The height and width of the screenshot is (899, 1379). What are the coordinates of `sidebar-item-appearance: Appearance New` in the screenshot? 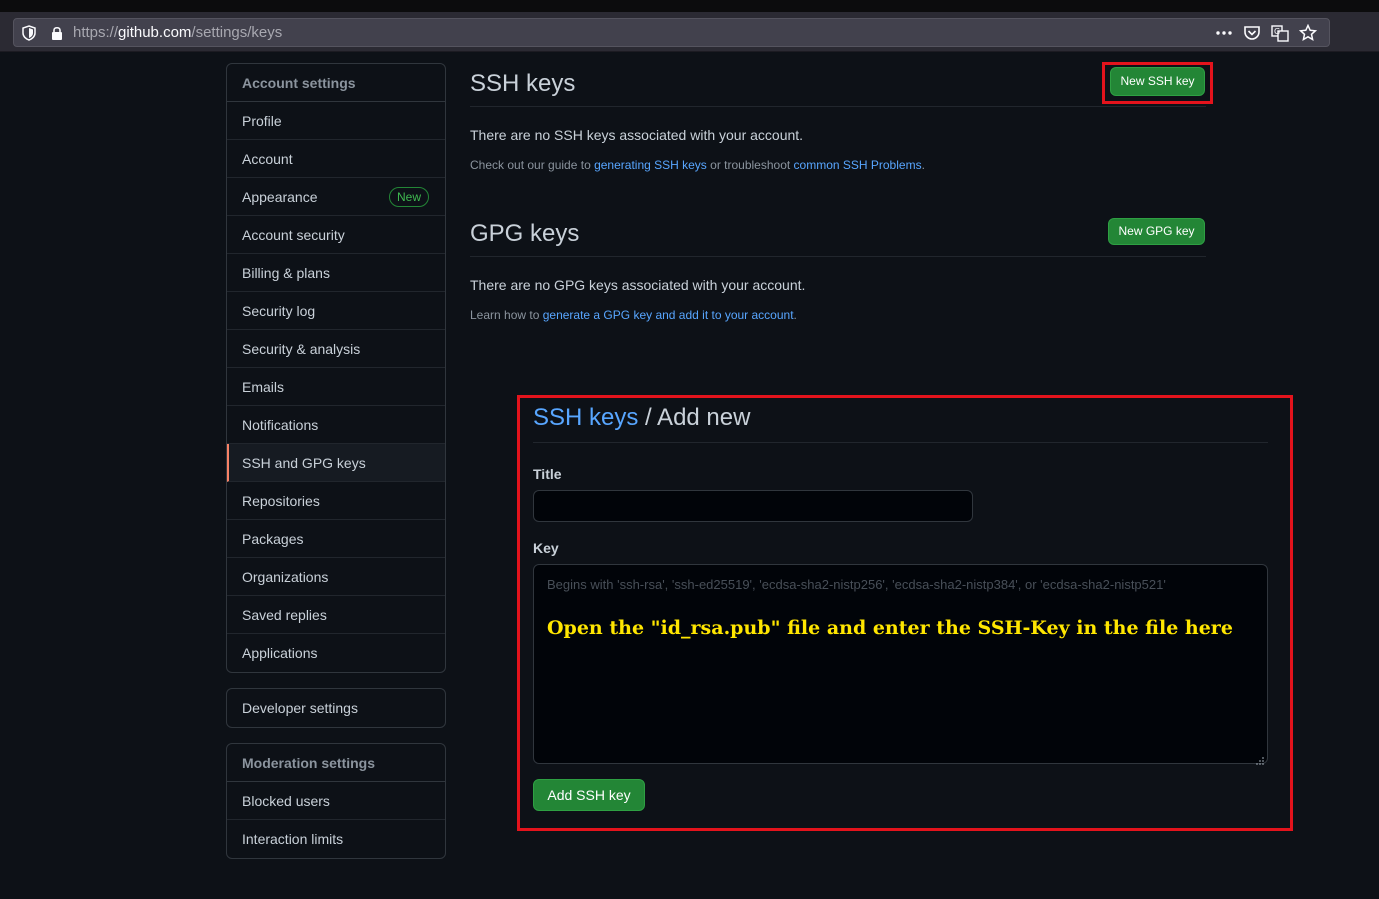 It's located at (336, 197).